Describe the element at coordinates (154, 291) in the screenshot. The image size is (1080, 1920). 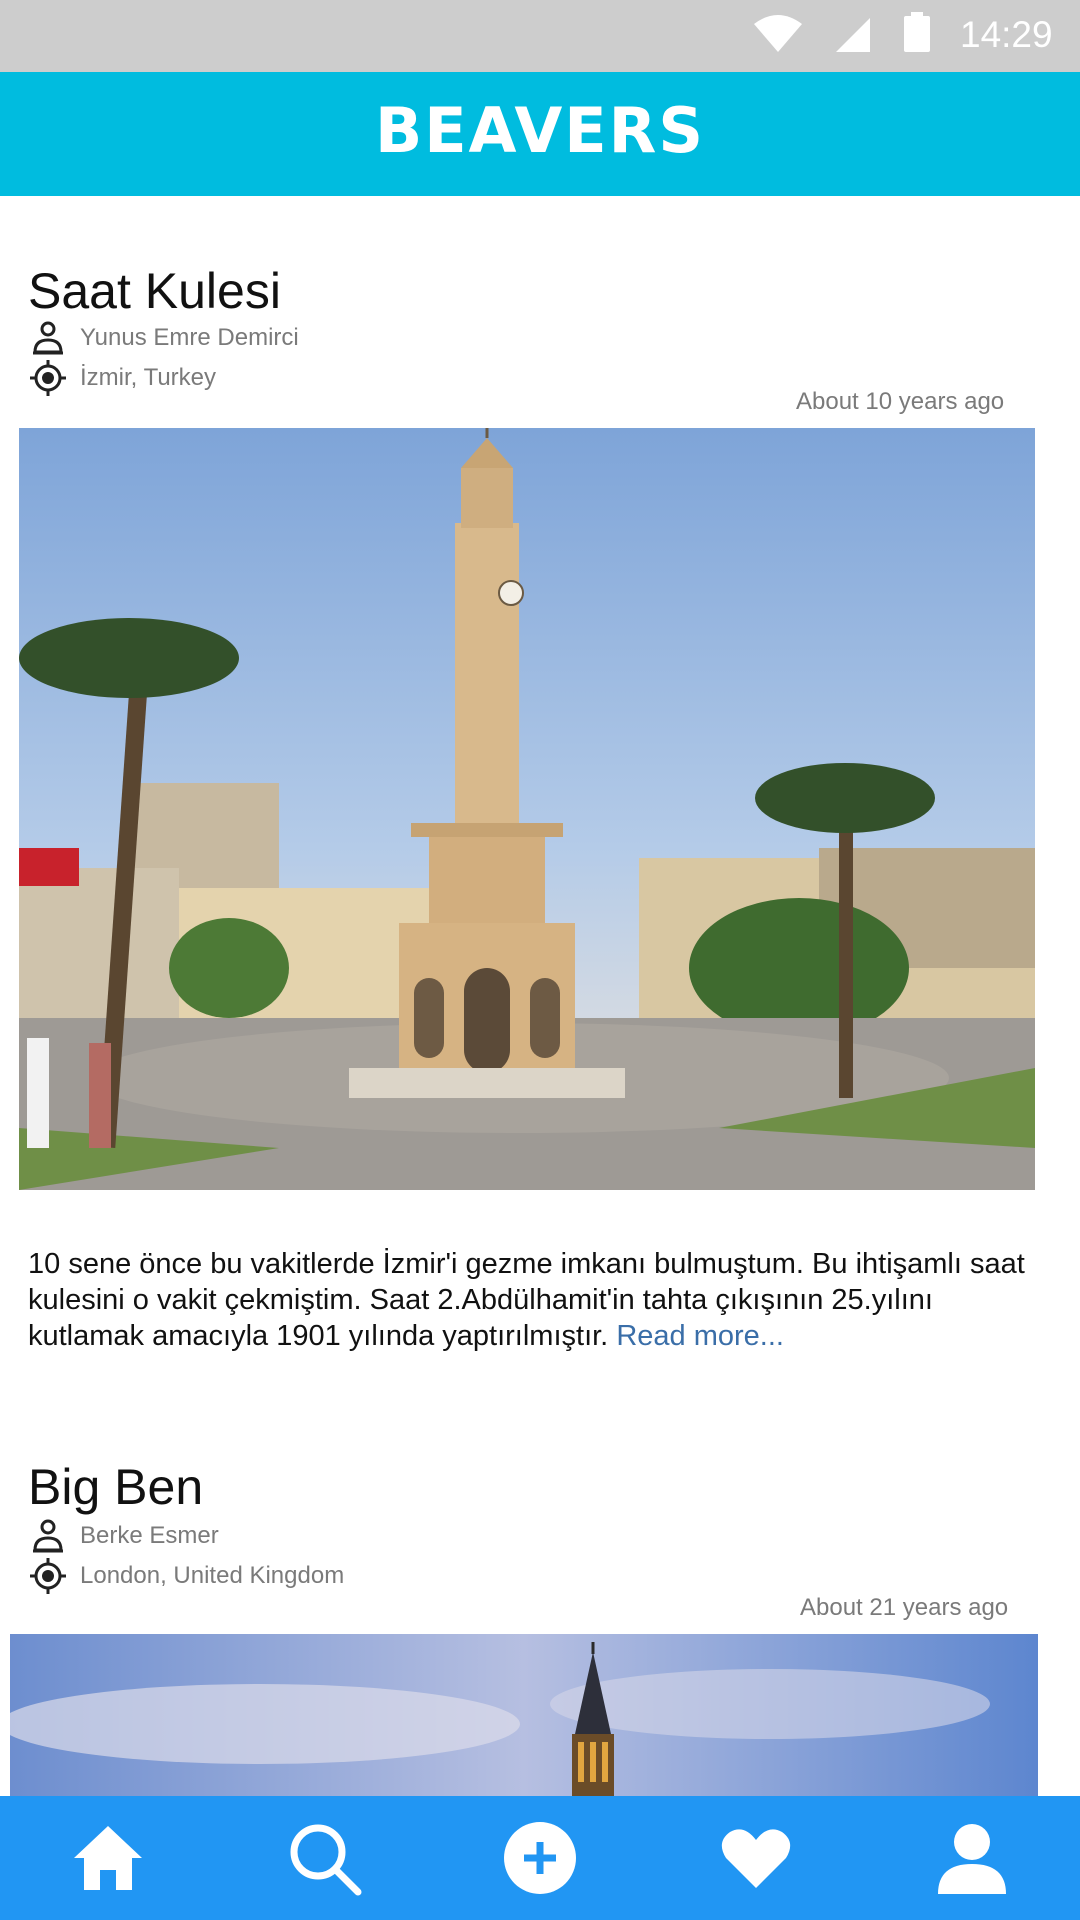
I see `post-title: Saat Kulesi` at that location.